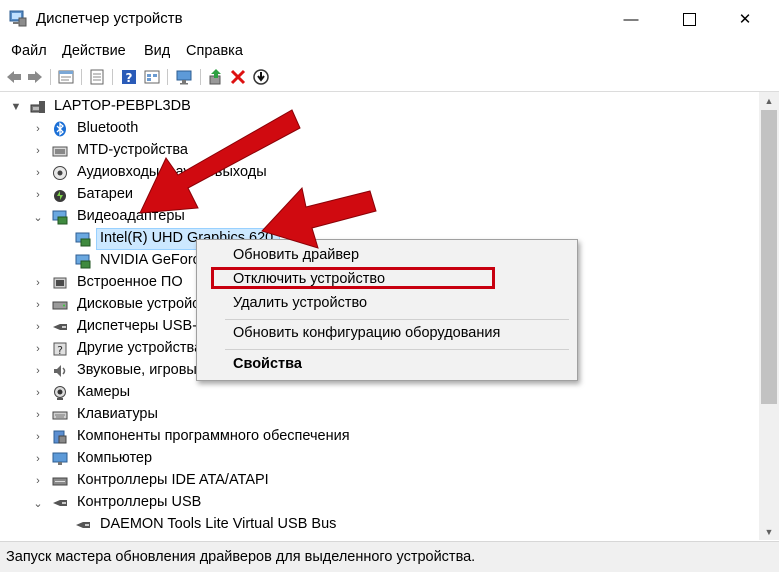  I want to click on menu-help: Справка, so click(214, 51).